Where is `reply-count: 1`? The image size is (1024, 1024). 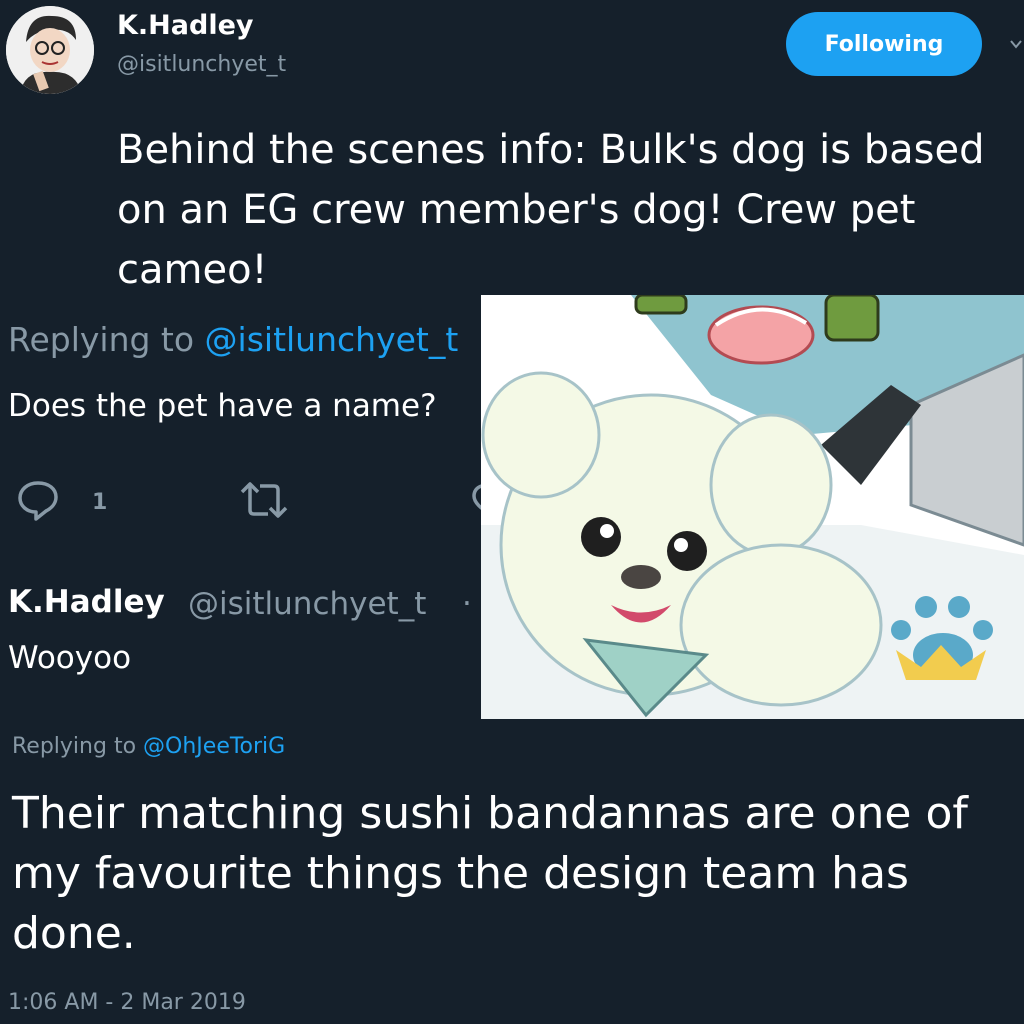 reply-count: 1 is located at coordinates (100, 502).